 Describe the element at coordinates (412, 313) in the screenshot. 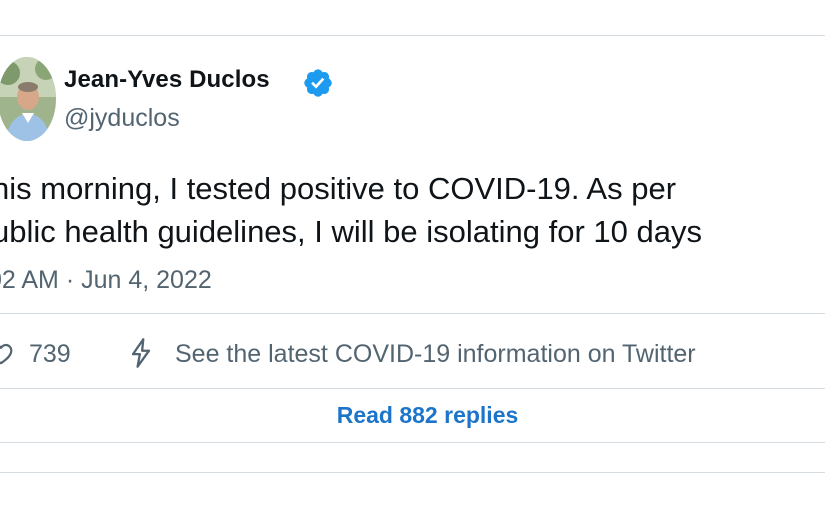

I see `timestamp-divider` at that location.